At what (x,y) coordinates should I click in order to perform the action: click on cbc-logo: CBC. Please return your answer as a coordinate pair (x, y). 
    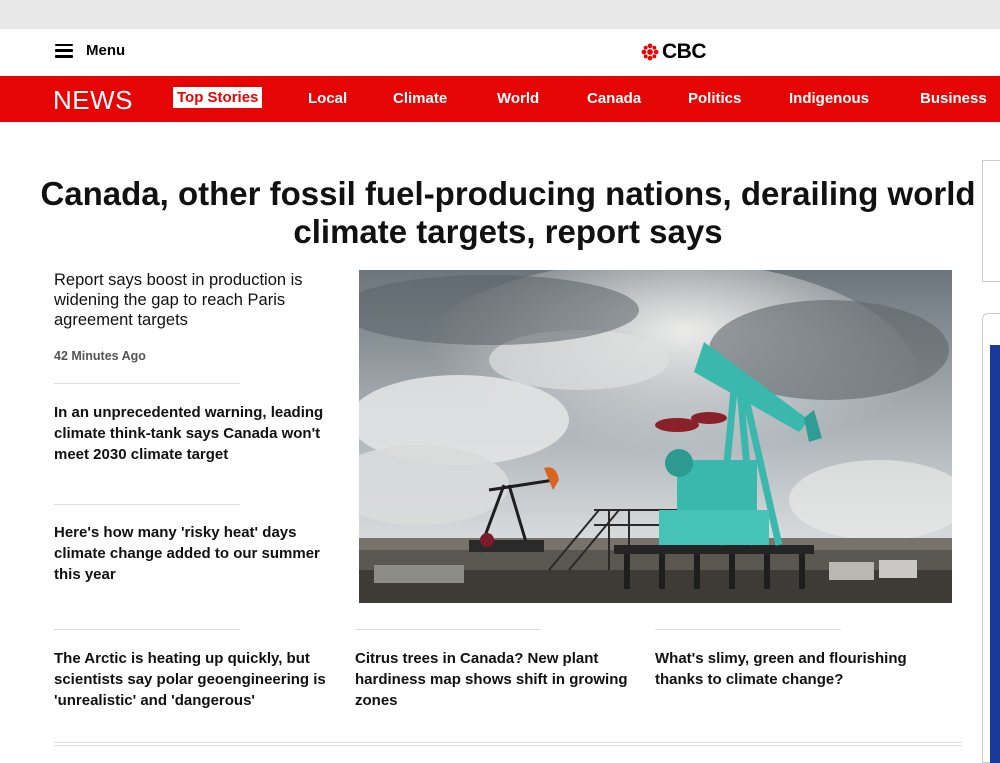
    Looking at the image, I should click on (674, 52).